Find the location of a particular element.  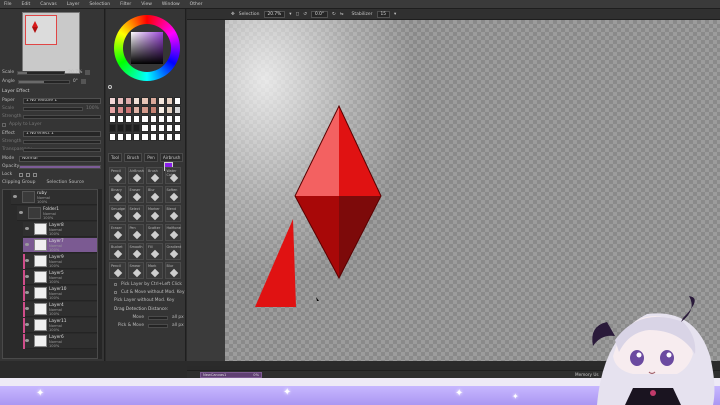

tool-halftone: Halftone is located at coordinates (172, 232).